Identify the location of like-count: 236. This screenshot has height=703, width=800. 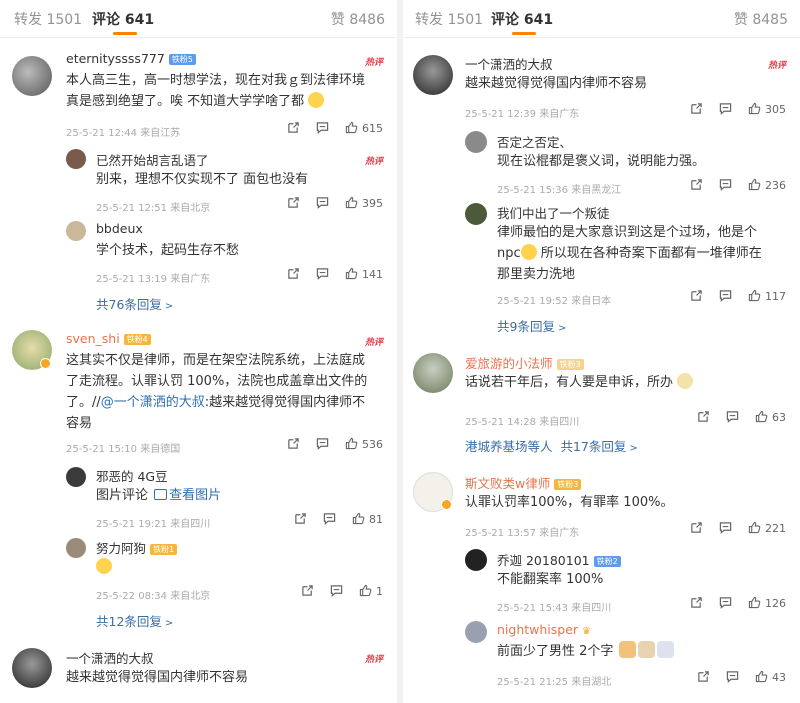
(775, 185).